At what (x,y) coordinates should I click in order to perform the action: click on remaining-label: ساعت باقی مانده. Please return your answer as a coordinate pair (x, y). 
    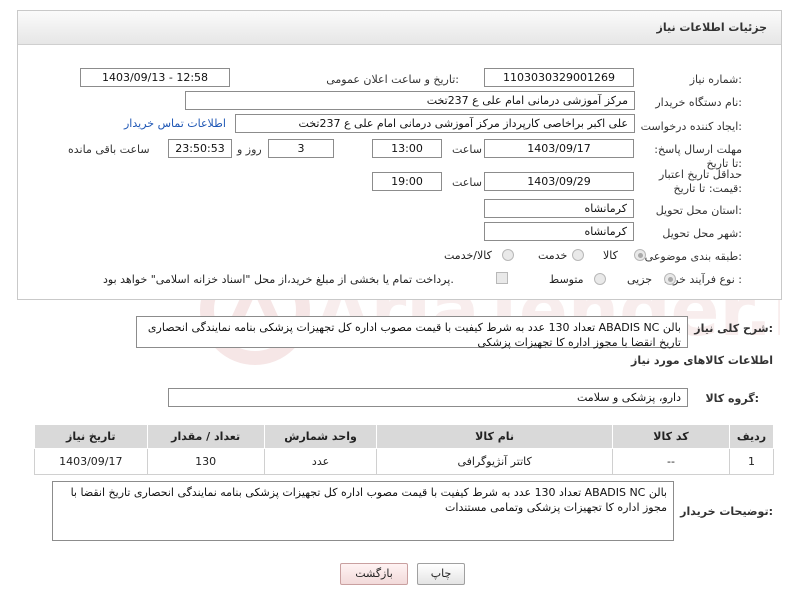
    Looking at the image, I should click on (109, 149).